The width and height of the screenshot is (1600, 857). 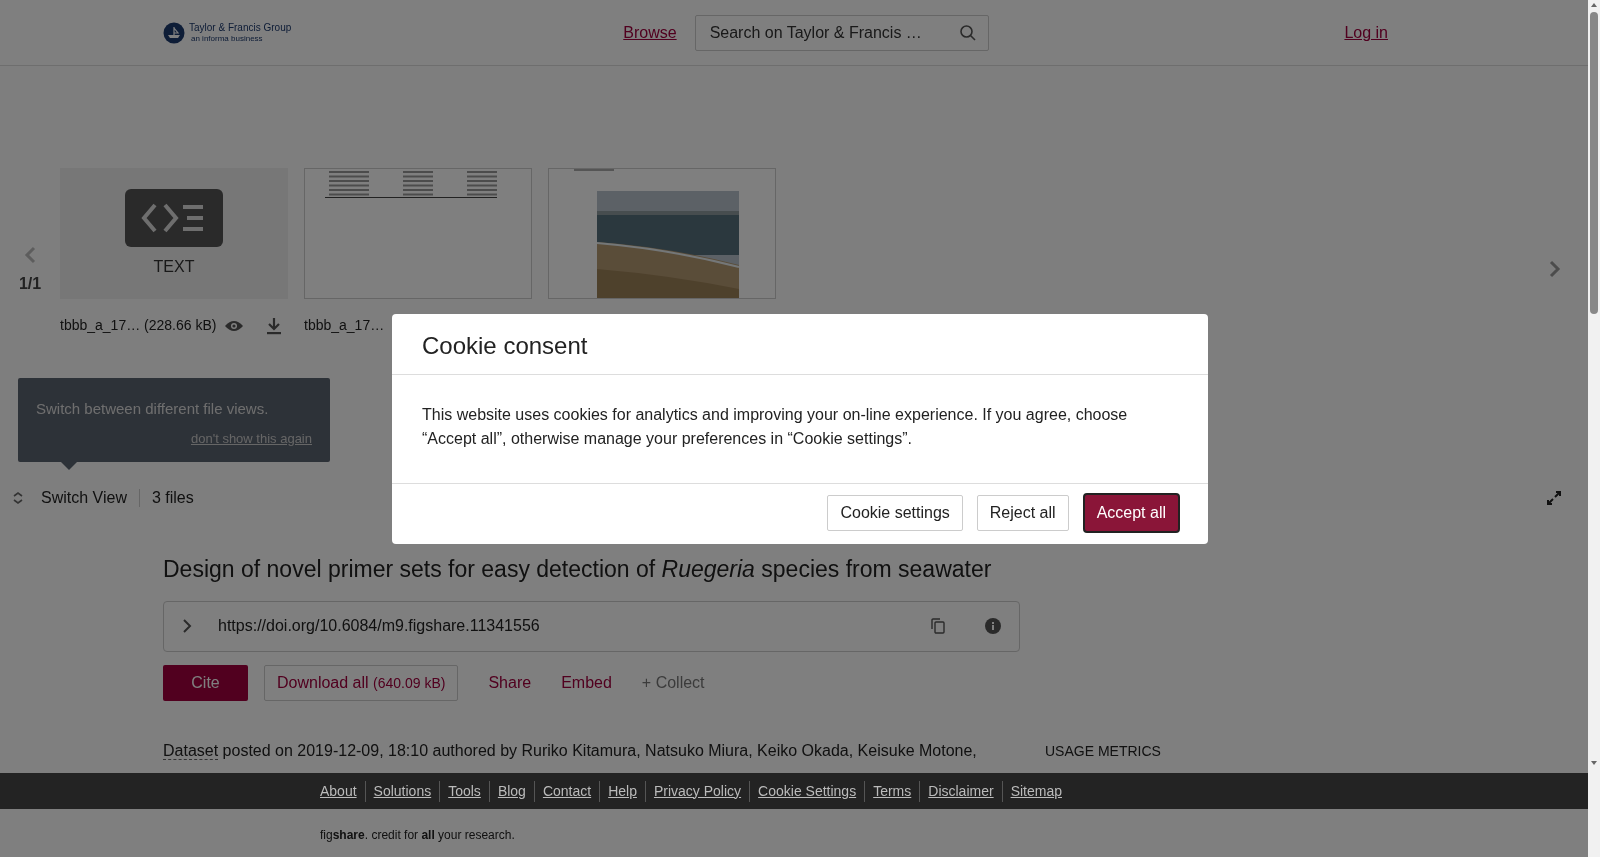 I want to click on footer-link: Help, so click(x=622, y=791).